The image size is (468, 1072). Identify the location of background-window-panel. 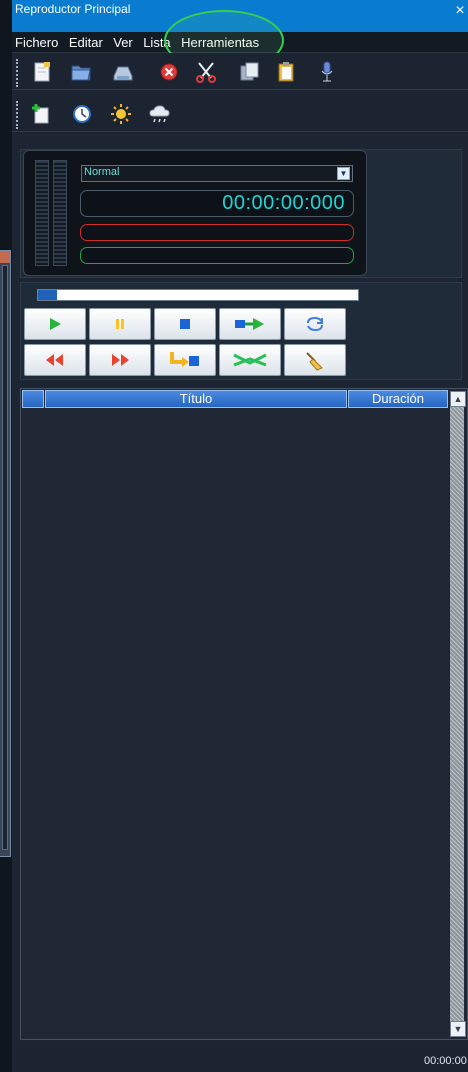
(5, 557).